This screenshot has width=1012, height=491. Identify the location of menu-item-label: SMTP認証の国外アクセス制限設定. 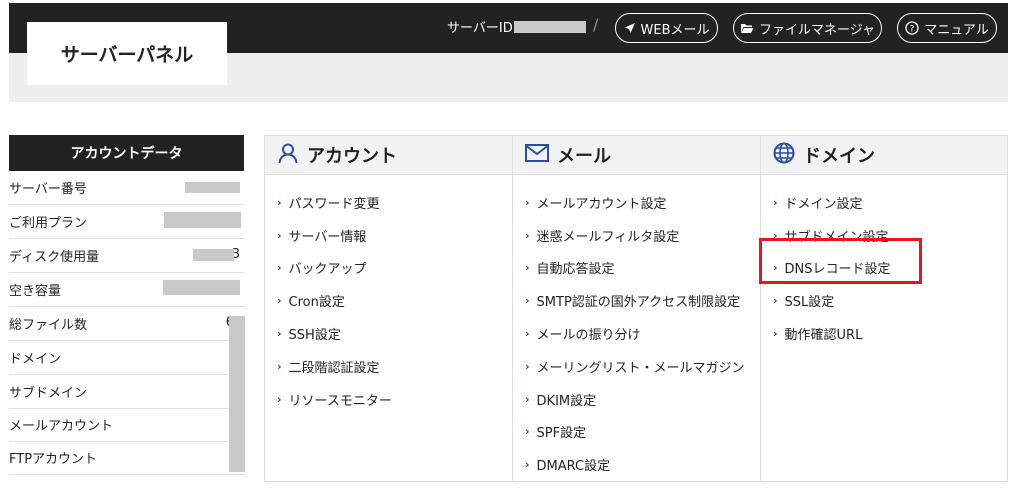
(638, 303).